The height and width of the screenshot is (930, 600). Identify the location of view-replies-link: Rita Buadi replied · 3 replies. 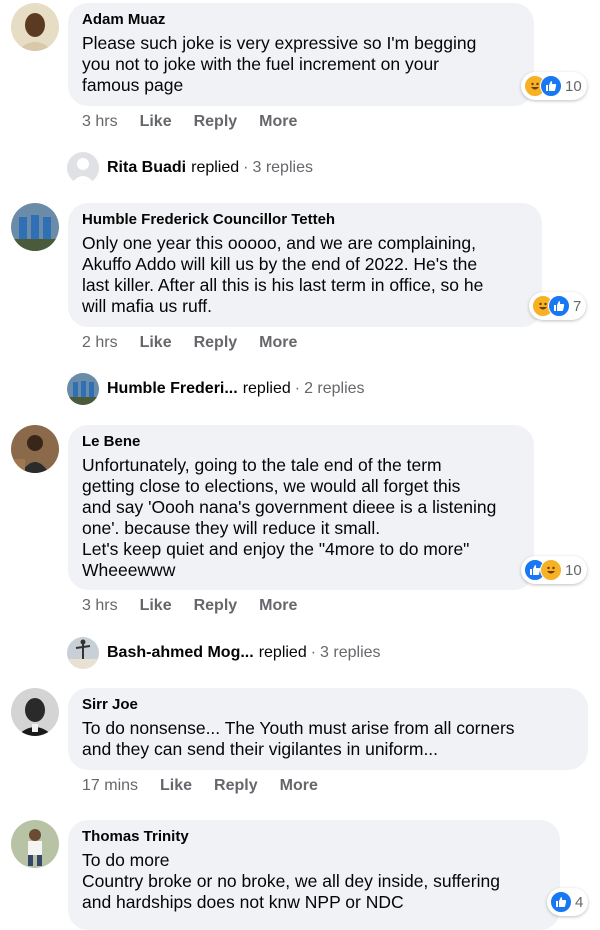
(190, 168).